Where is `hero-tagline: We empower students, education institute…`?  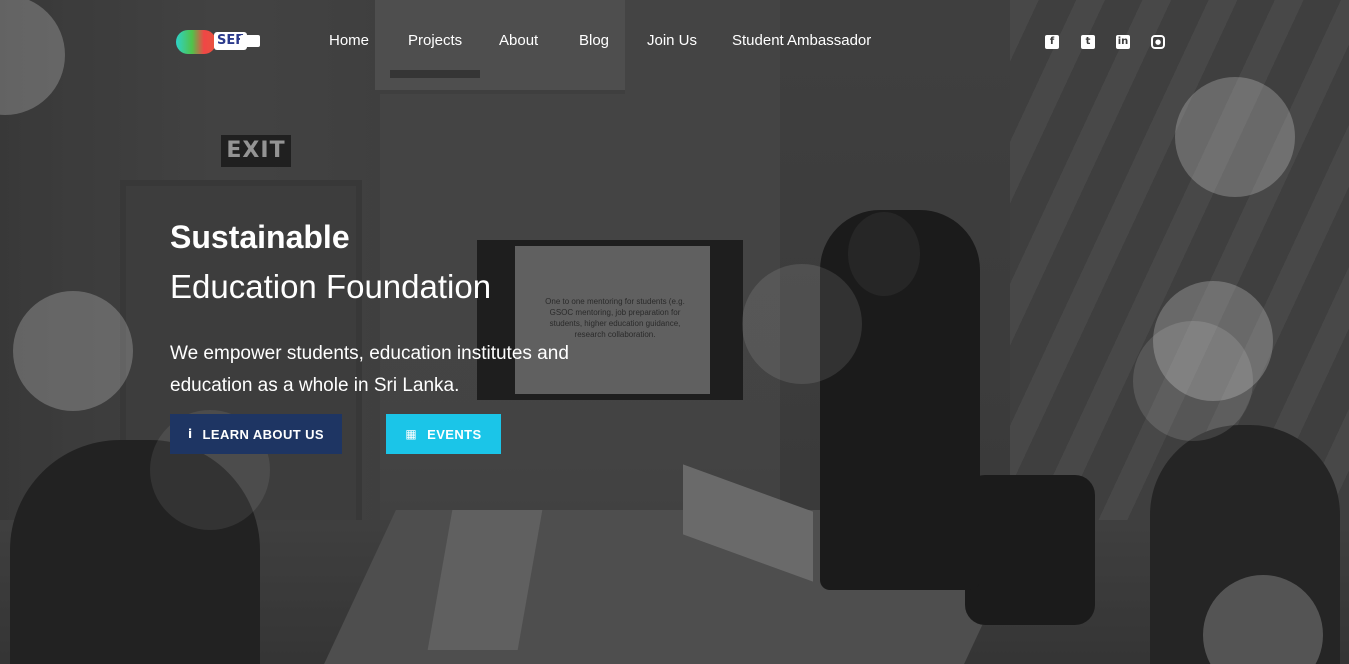
hero-tagline: We empower students, education institute… is located at coordinates (369, 369).